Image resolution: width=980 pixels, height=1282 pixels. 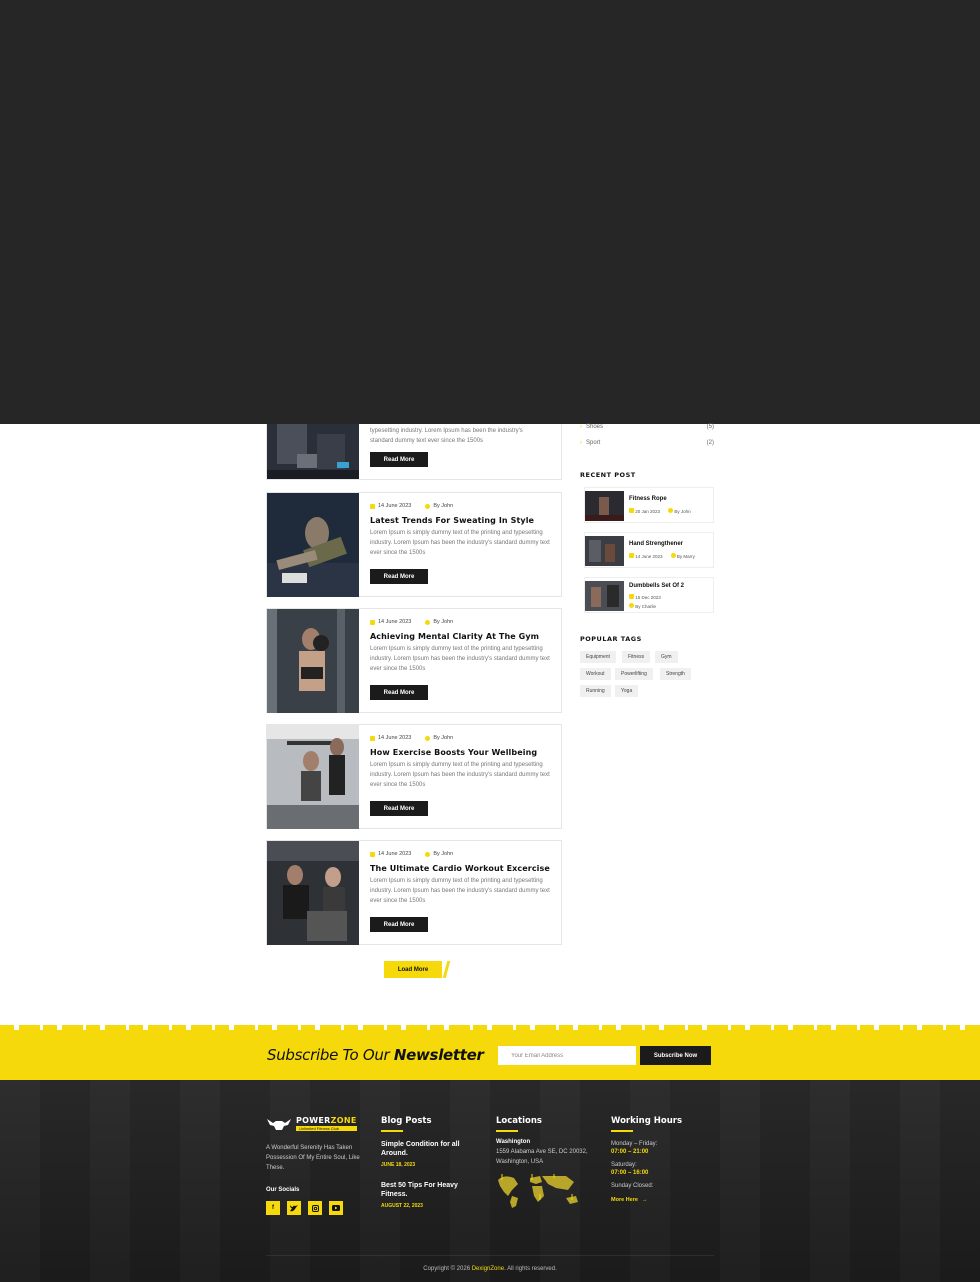 I want to click on post-title: Latest Trends For Sweating In Style, so click(x=462, y=520).